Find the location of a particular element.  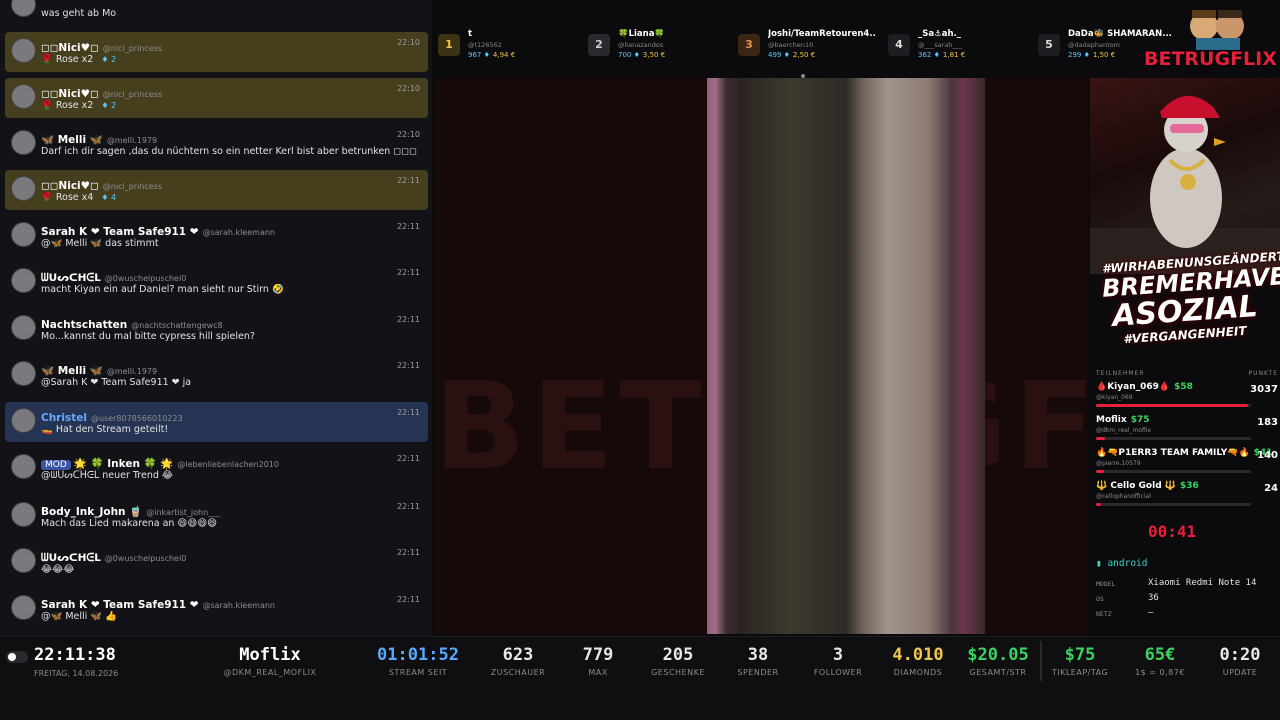

username: 🌟 🍀 Inken 🍀 🌟 is located at coordinates (124, 464).